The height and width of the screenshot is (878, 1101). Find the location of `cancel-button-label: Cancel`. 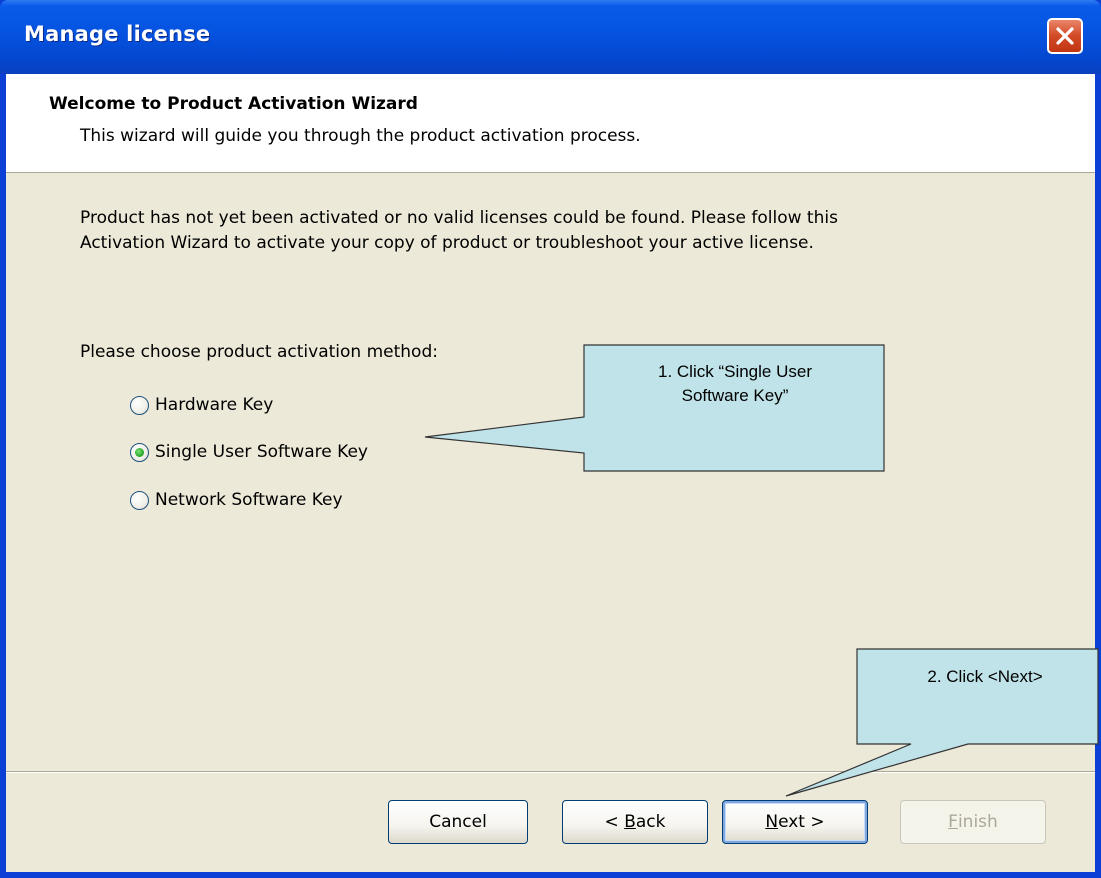

cancel-button-label: Cancel is located at coordinates (458, 822).